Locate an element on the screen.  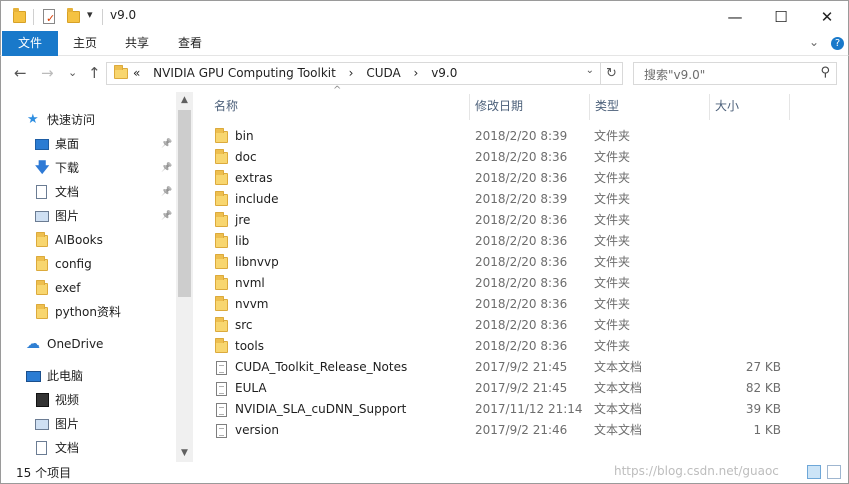
breadcrumb-item: CUDA is located at coordinates (383, 73).